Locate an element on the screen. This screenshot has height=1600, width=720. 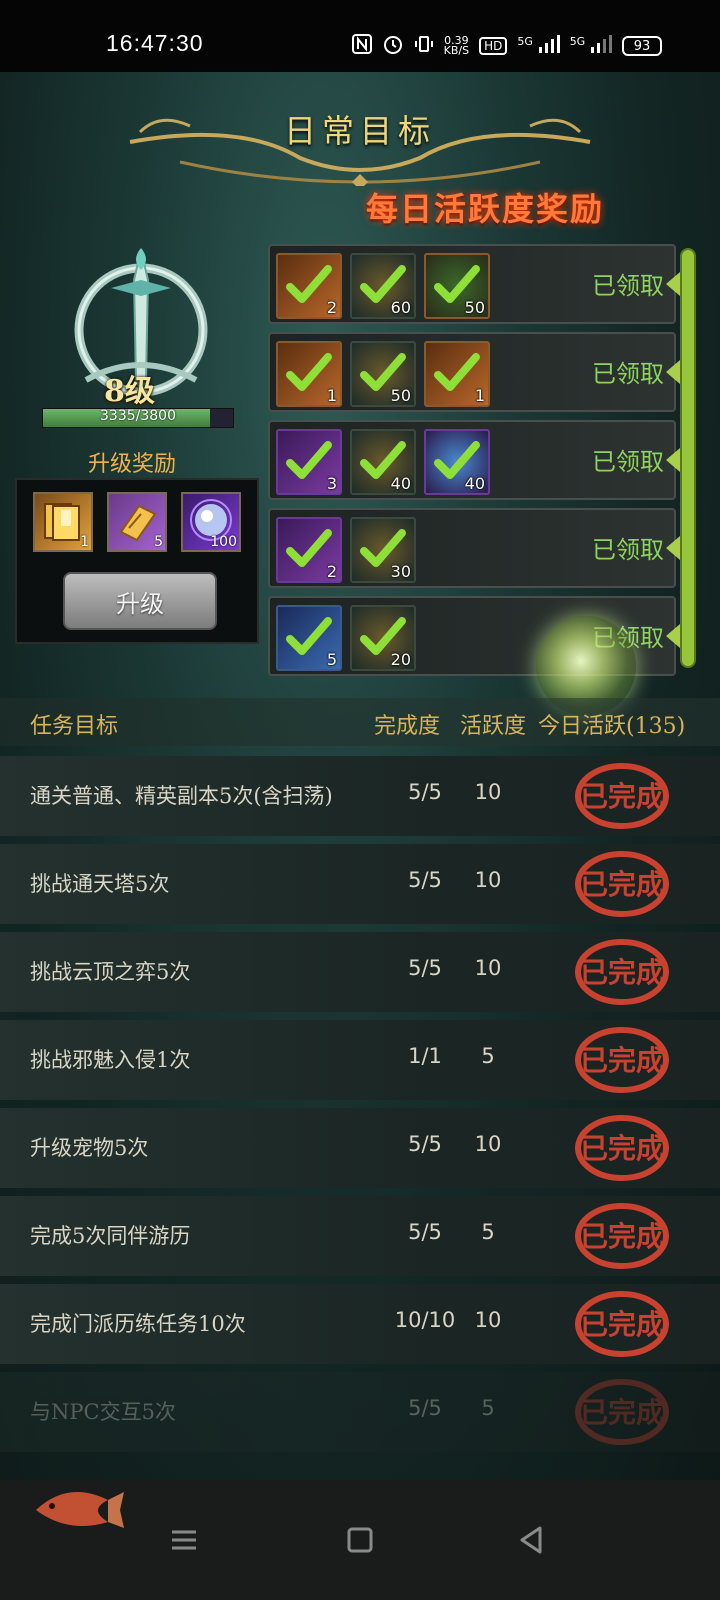
reward-row: 3 40 40 已领取 is located at coordinates (474, 460).